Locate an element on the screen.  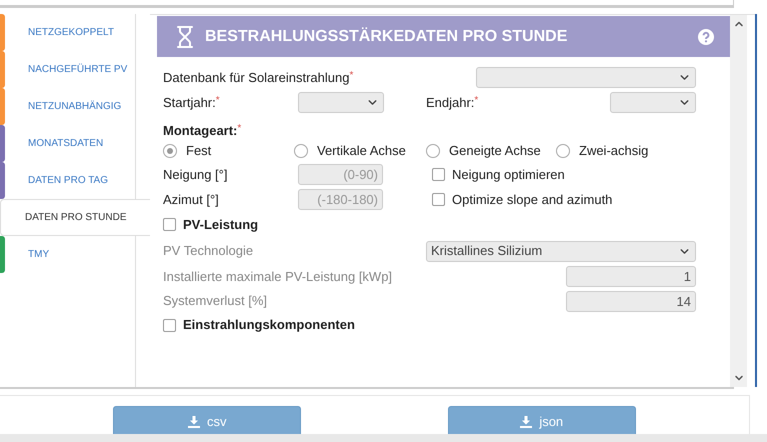
sidebar-tab: NETZGEKOPPELT is located at coordinates (68, 32).